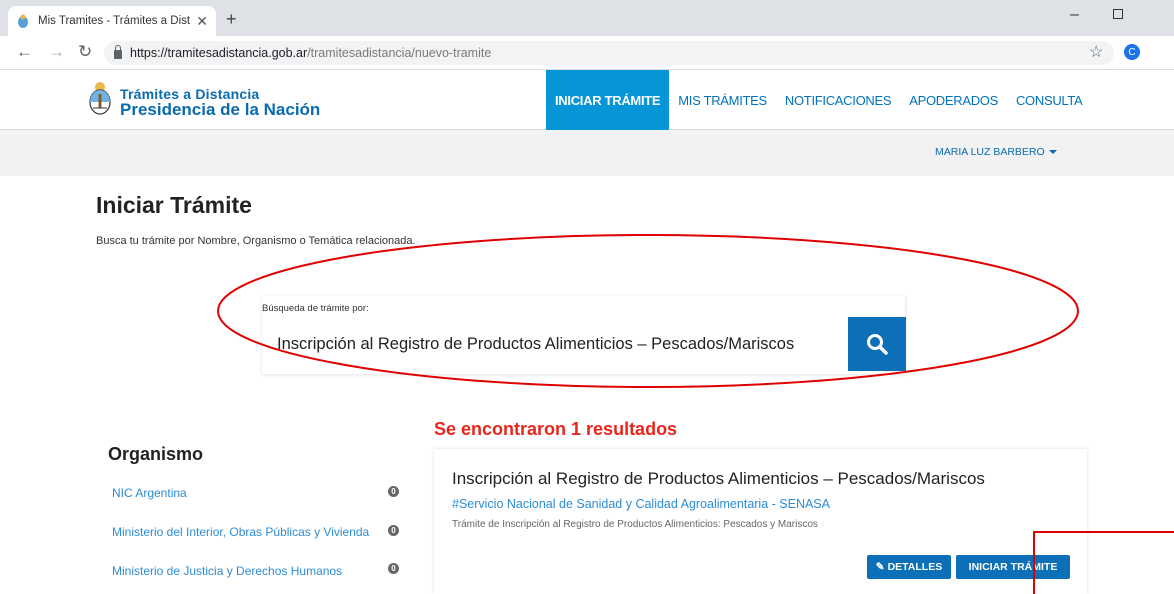  I want to click on page-title: Iniciar Trámite, so click(174, 205).